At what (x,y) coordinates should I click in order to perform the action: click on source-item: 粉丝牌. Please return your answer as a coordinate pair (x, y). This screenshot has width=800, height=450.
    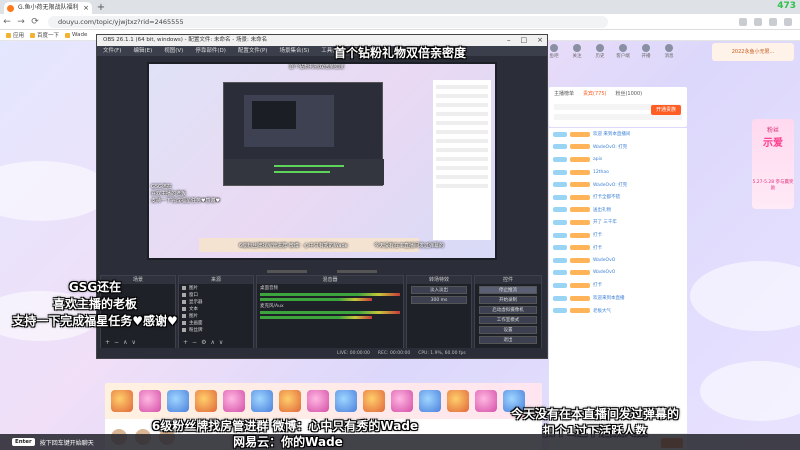
    Looking at the image, I should click on (216, 329).